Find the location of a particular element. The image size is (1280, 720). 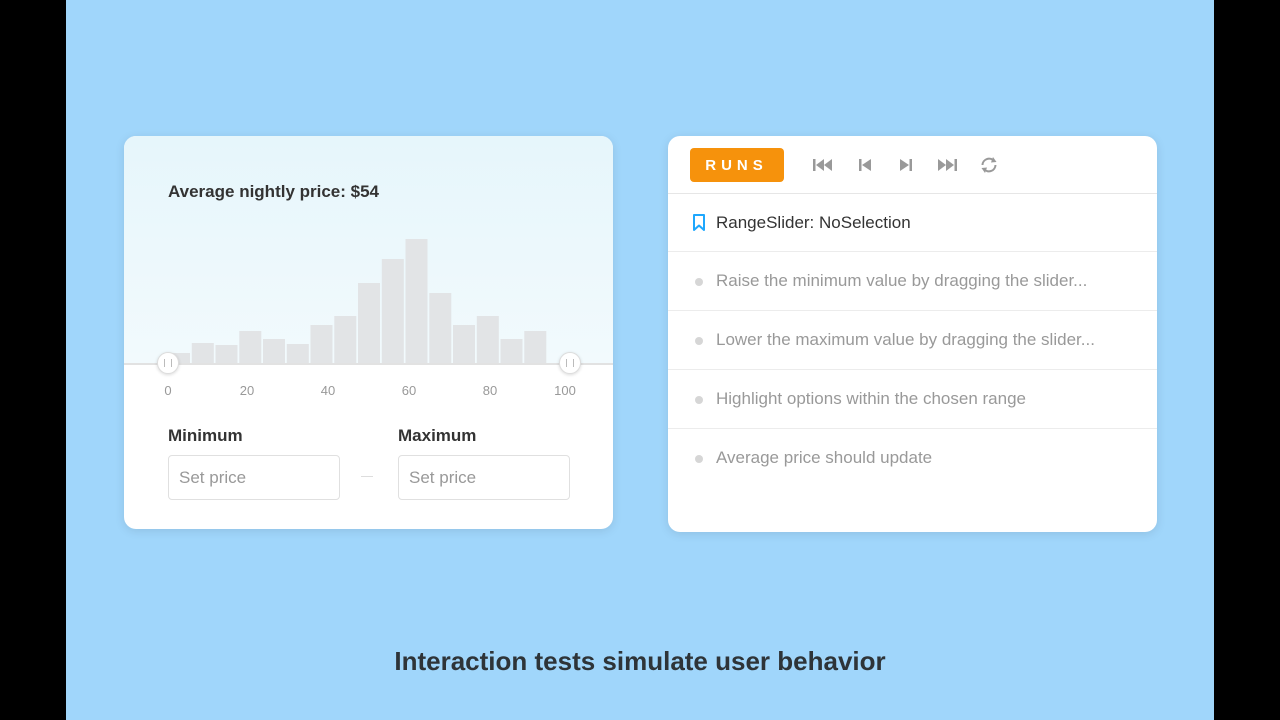

slider-min-handle is located at coordinates (168, 363).